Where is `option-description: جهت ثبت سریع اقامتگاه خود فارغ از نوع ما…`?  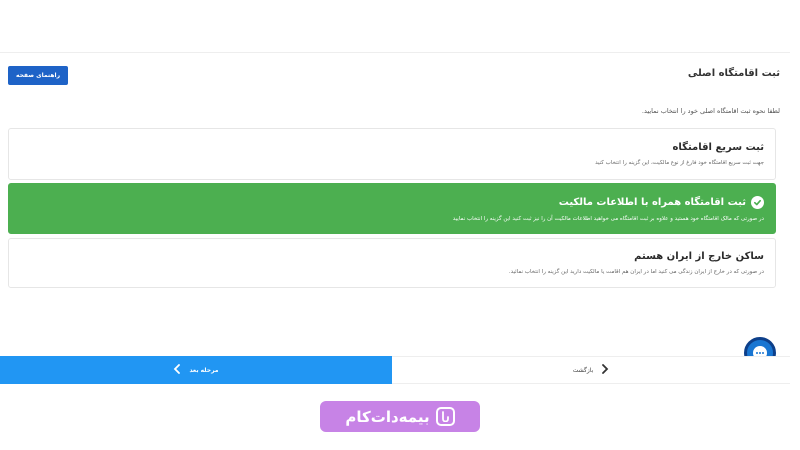
option-description: جهت ثبت سریع اقامتگاه خود فارغ از نوع ما… is located at coordinates (679, 163).